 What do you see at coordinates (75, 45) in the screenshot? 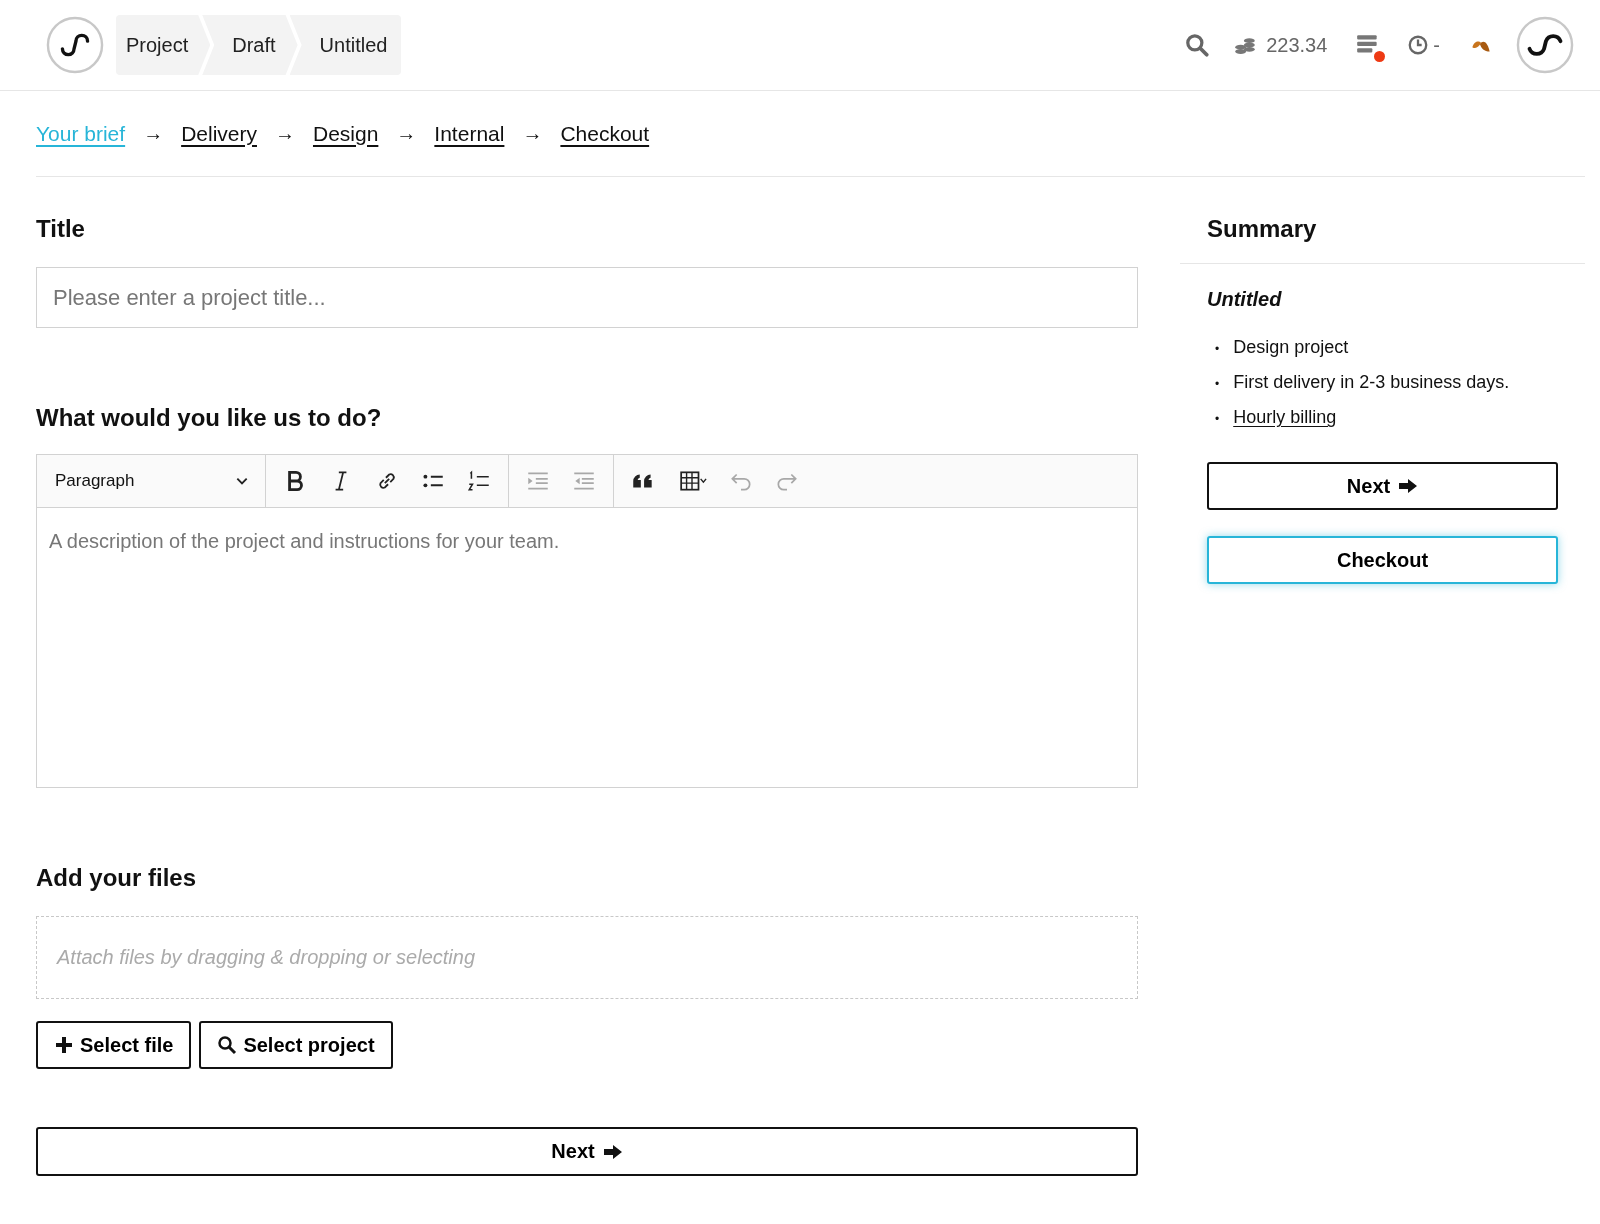
I see `logo-icon` at bounding box center [75, 45].